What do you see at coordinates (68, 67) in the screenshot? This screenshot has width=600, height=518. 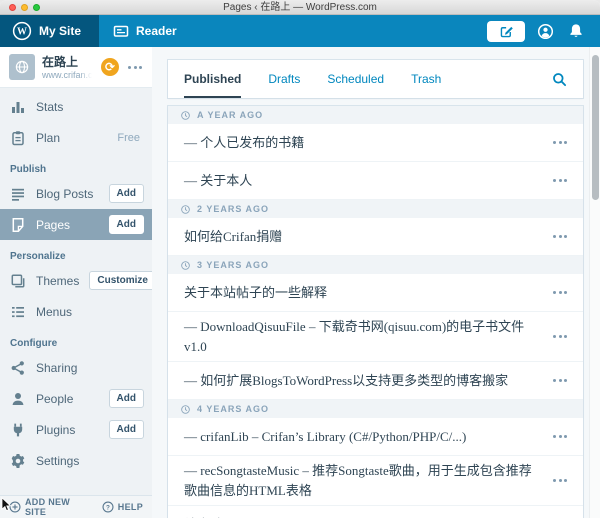 I see `site-meta: 在路上 www.crifan.com` at bounding box center [68, 67].